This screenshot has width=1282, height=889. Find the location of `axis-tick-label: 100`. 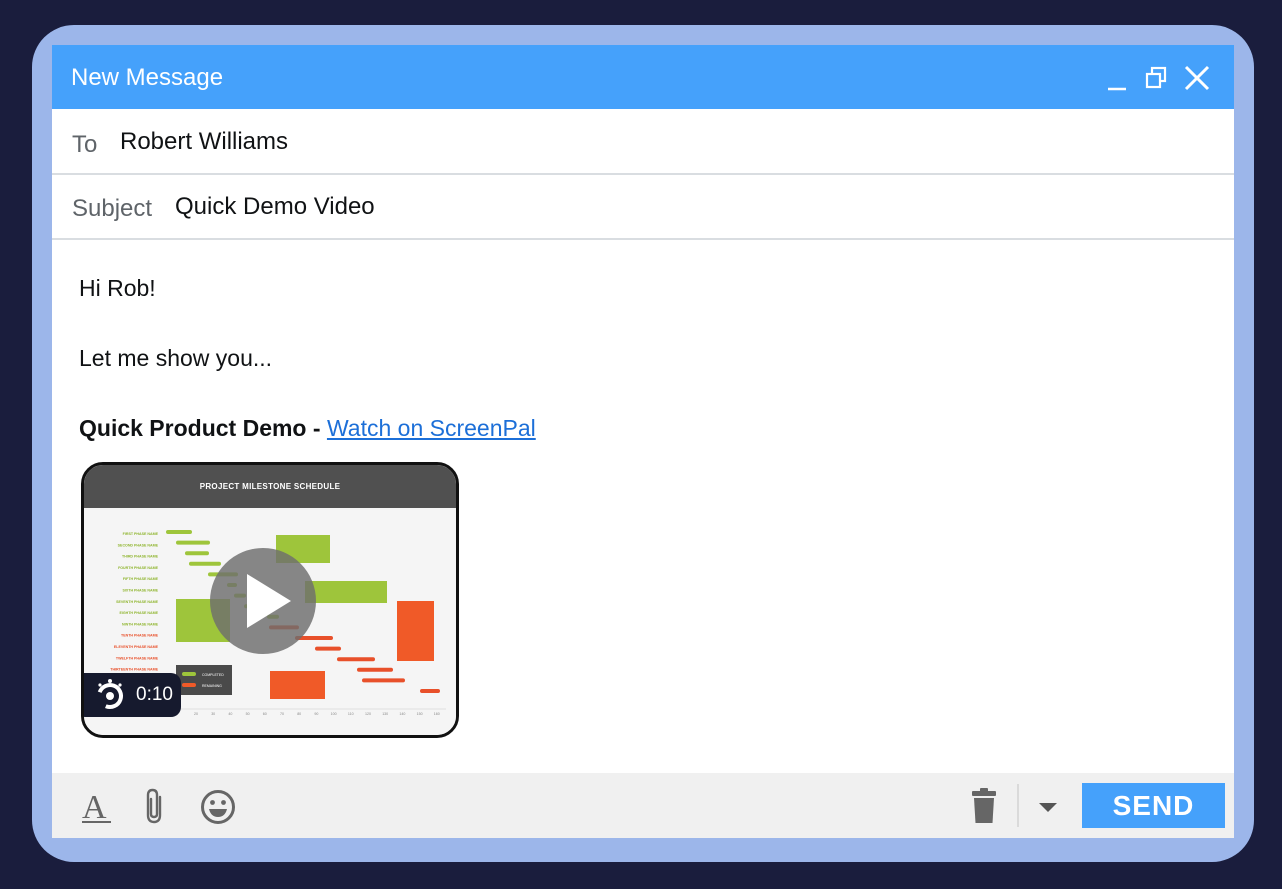

axis-tick-label: 100 is located at coordinates (334, 714).